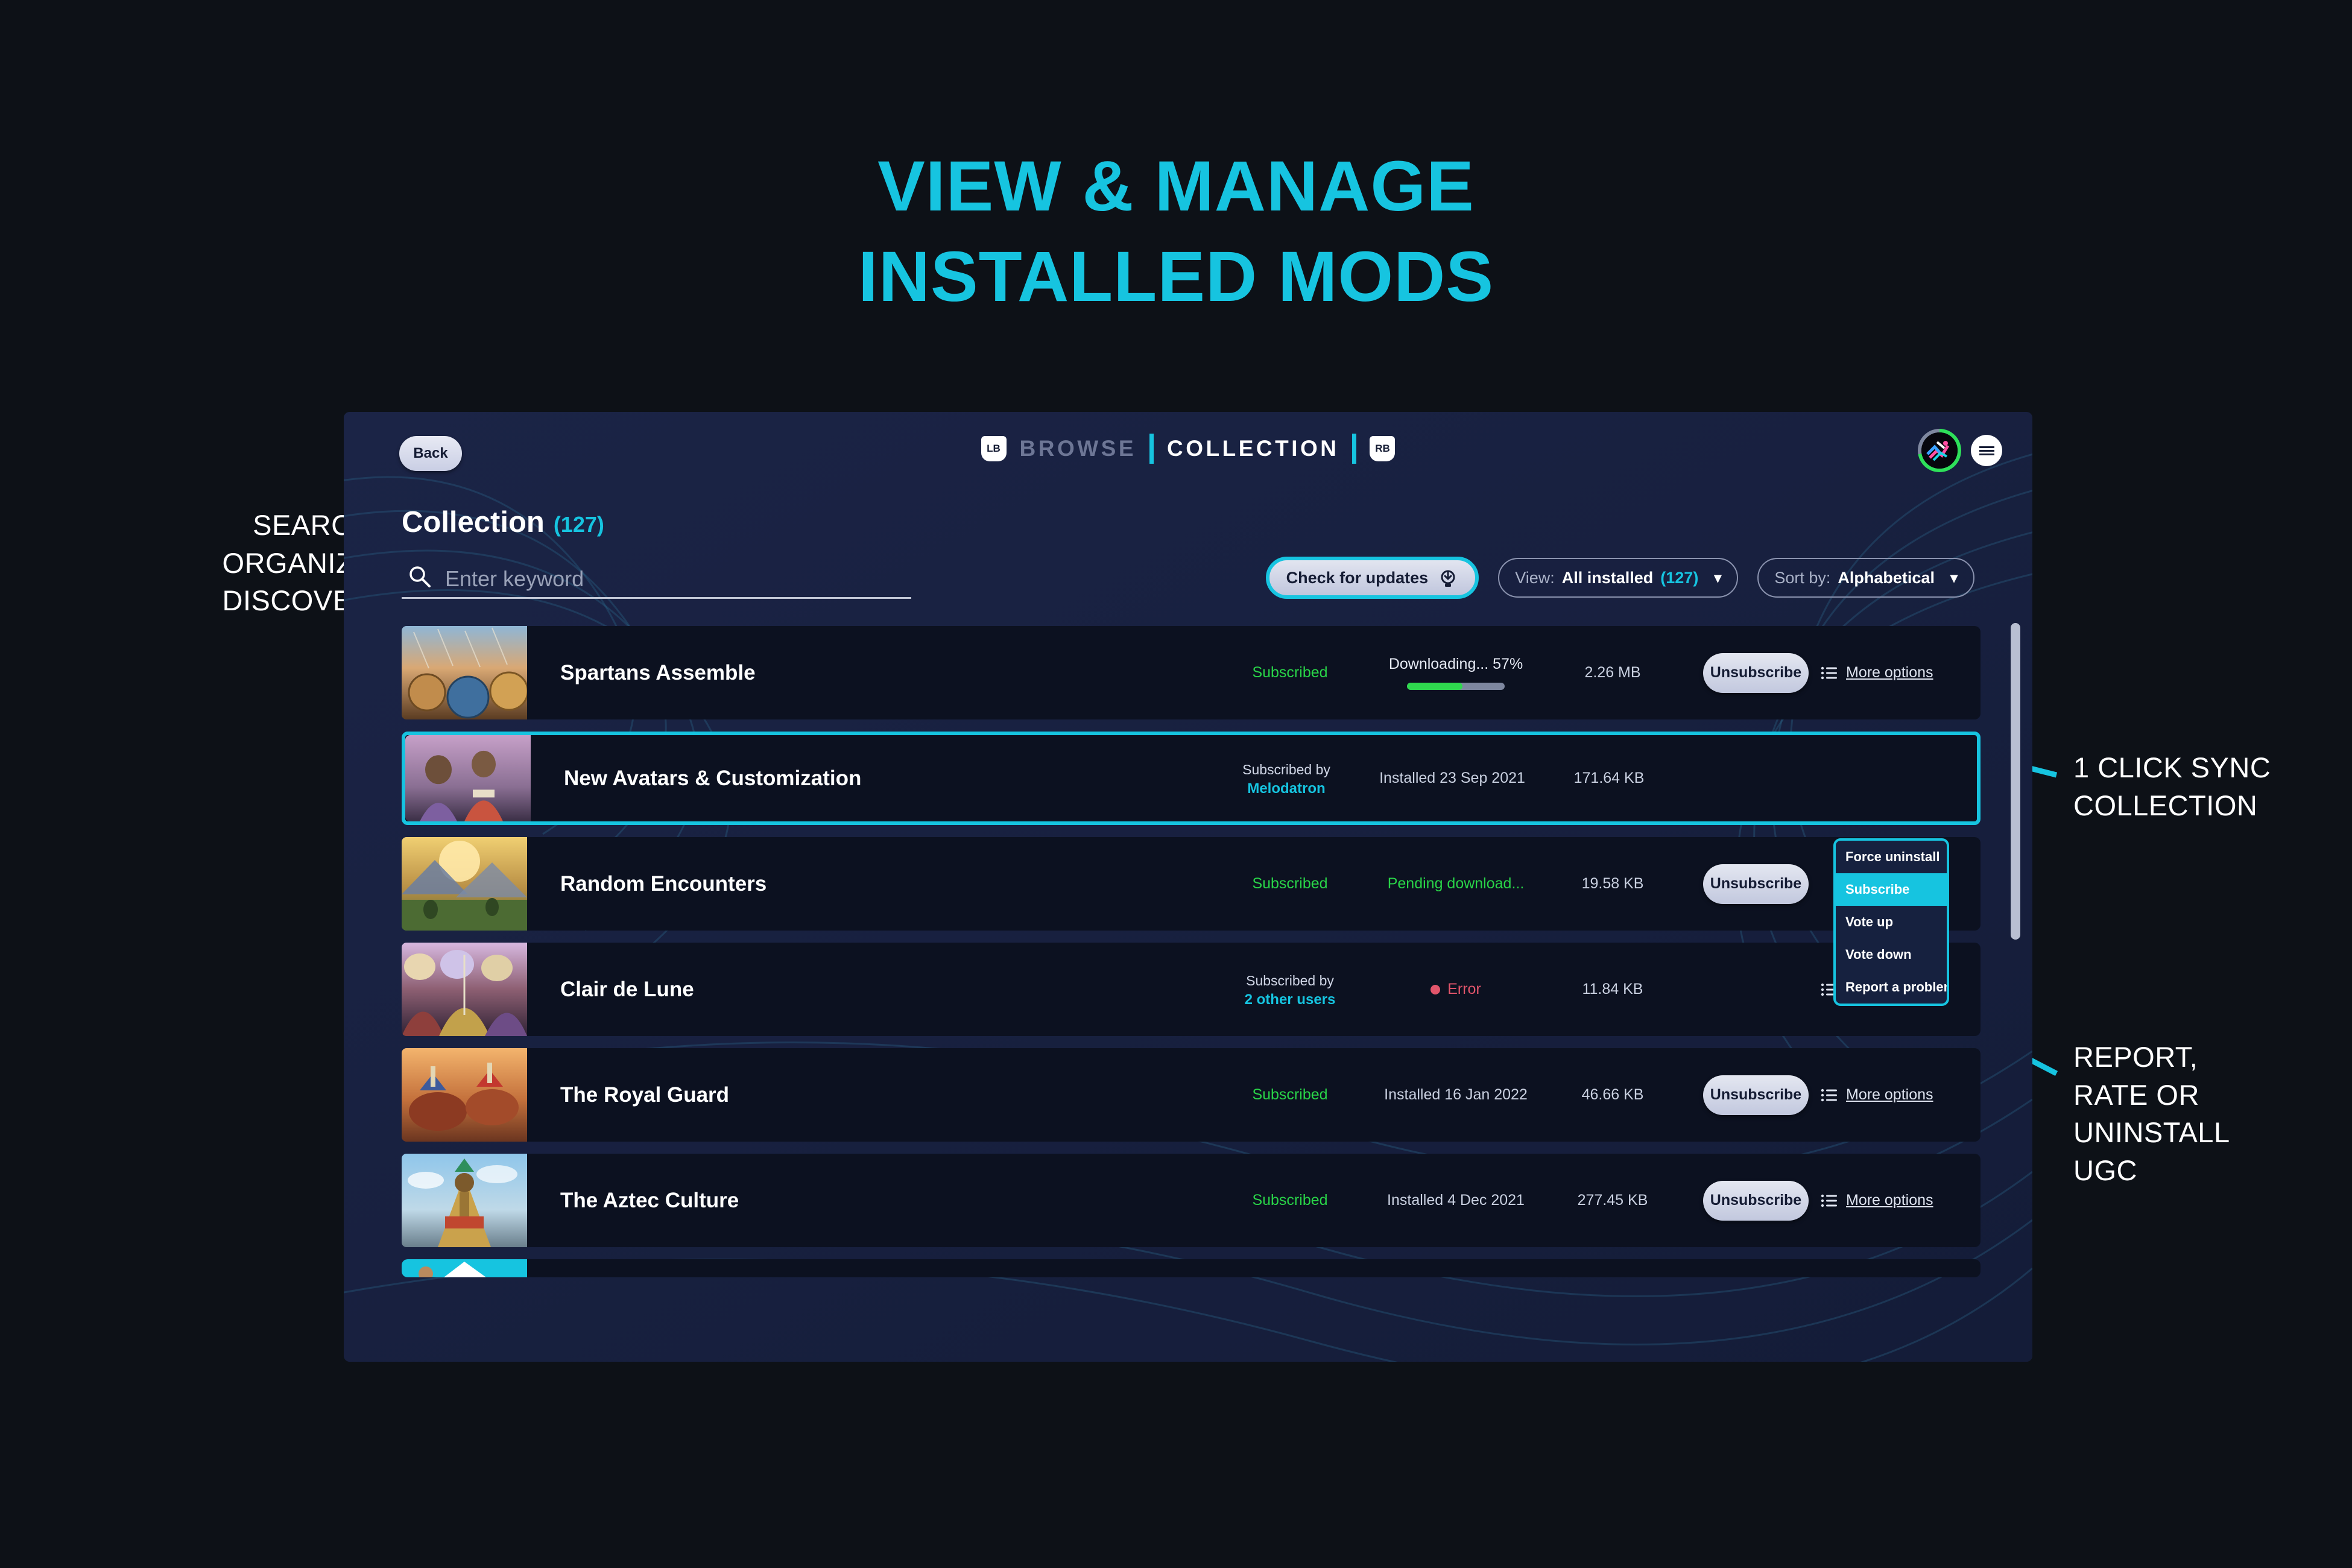  I want to click on annotation-report-rate-uninstall: REPORT, RATE OR UNINSTALL UGC, so click(2206, 1113).